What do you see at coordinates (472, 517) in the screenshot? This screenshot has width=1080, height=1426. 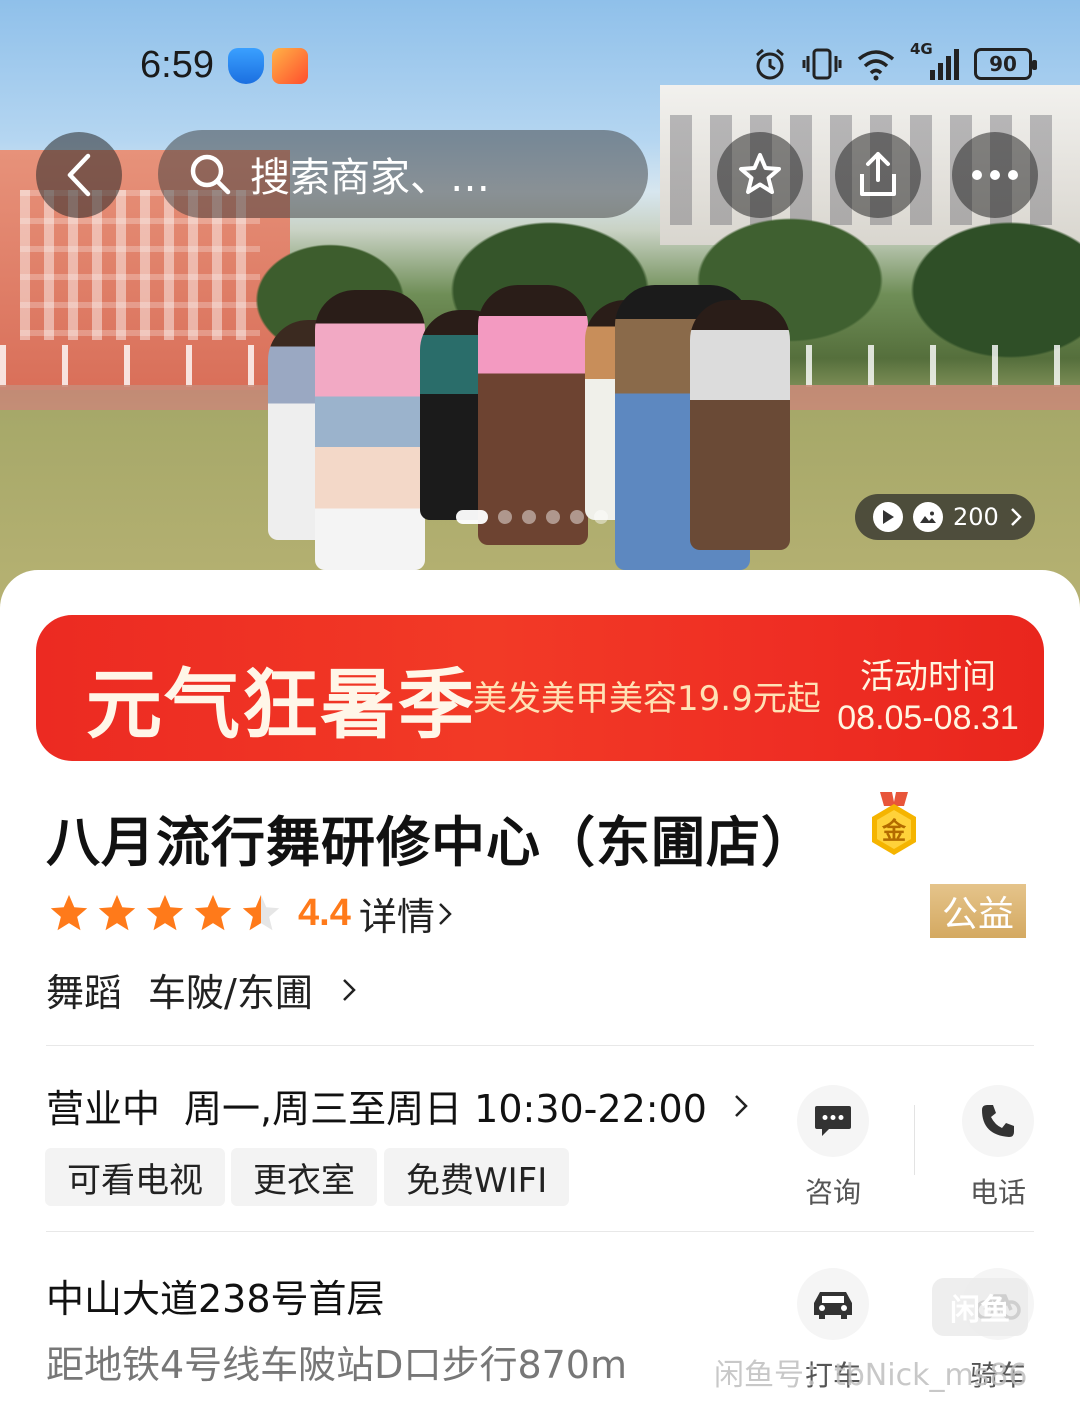 I see `pager-dot-active` at bounding box center [472, 517].